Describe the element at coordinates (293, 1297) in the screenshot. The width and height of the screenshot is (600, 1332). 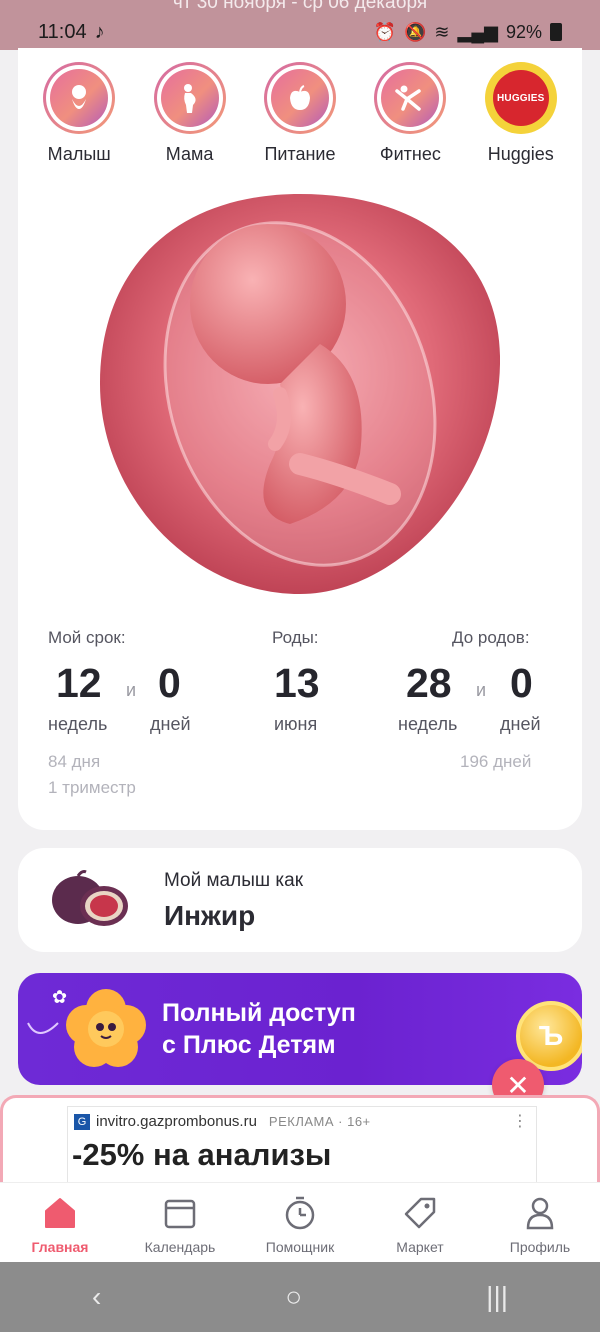
I see `home-circle-icon: ○` at that location.